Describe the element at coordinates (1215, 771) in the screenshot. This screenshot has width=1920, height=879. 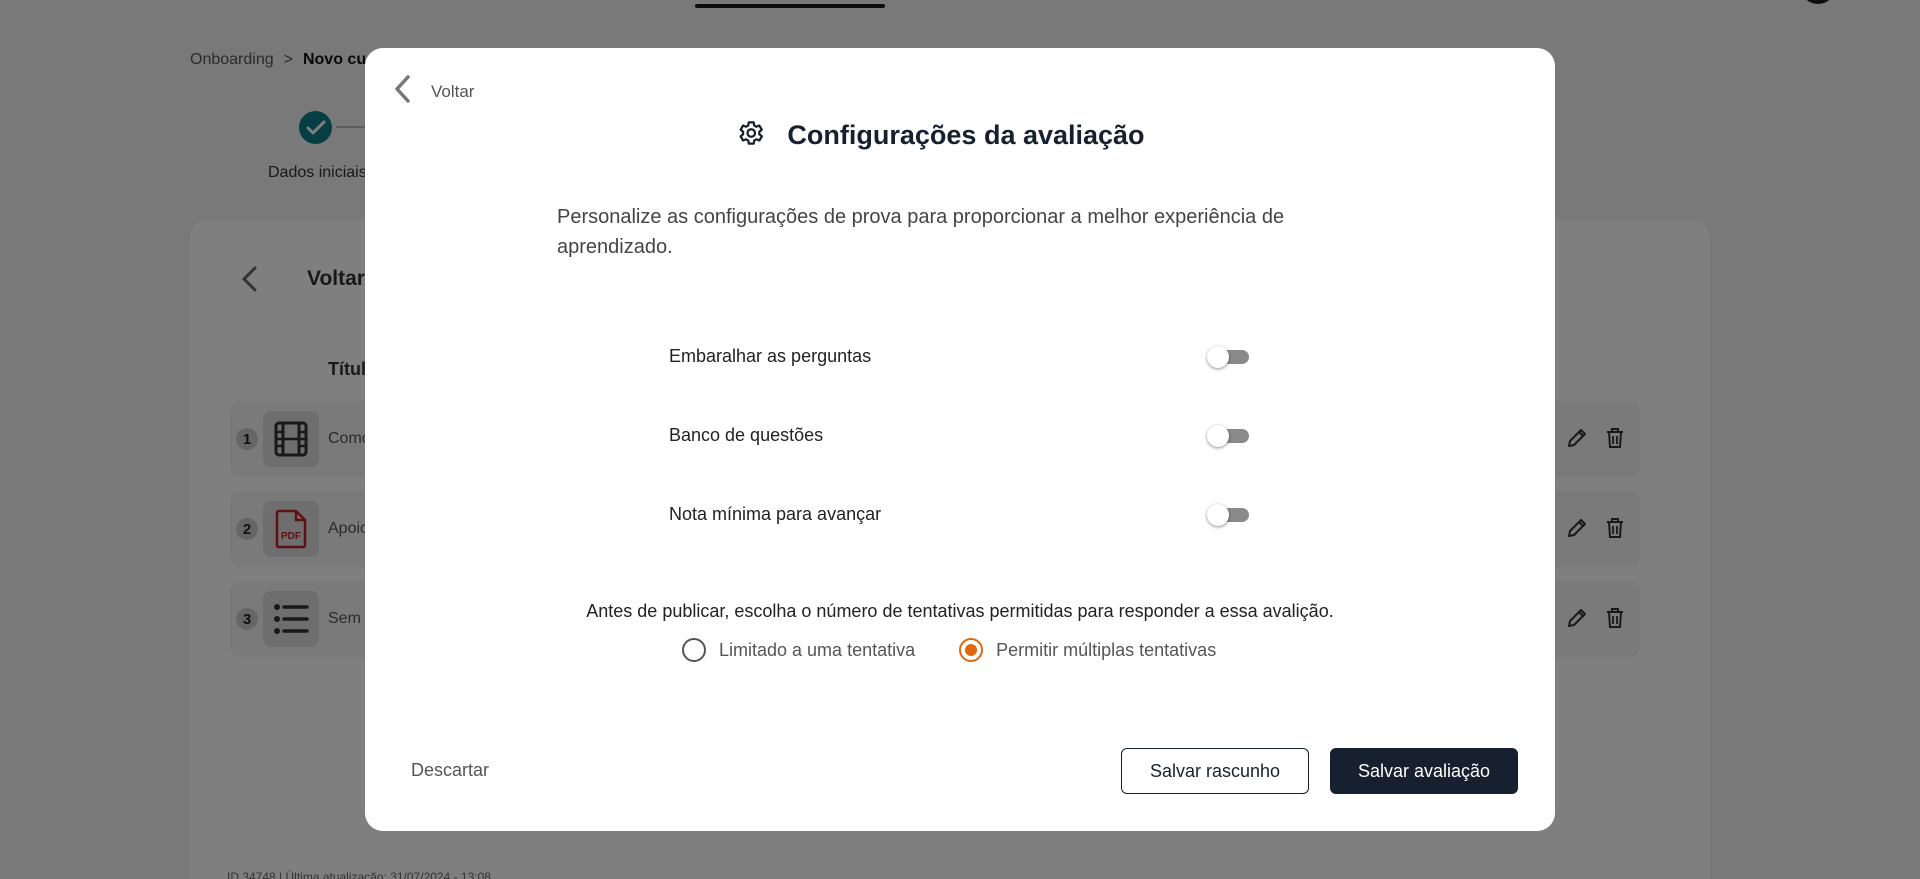
I see `save-draft-button: Salvar rascunho` at that location.